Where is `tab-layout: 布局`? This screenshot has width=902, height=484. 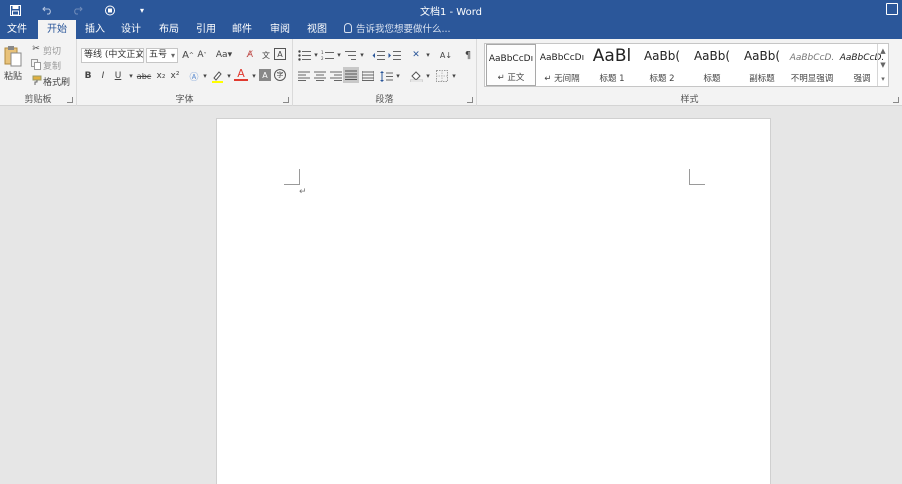 tab-layout: 布局 is located at coordinates (169, 29).